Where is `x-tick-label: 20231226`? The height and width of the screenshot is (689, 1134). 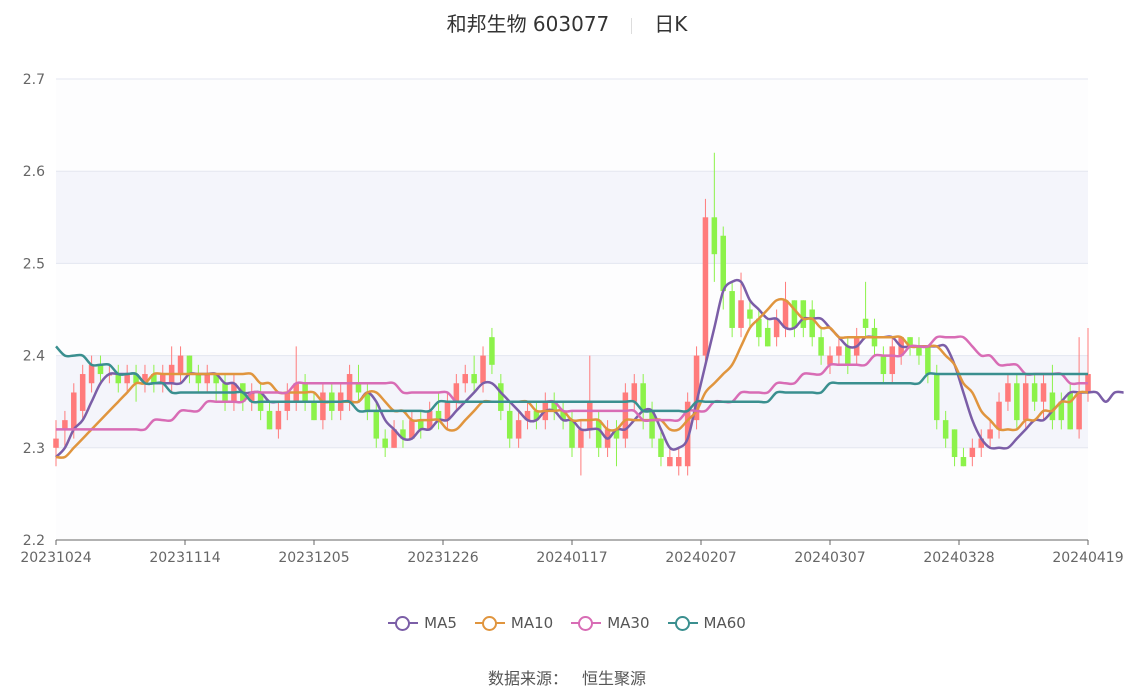 x-tick-label: 20231226 is located at coordinates (442, 558).